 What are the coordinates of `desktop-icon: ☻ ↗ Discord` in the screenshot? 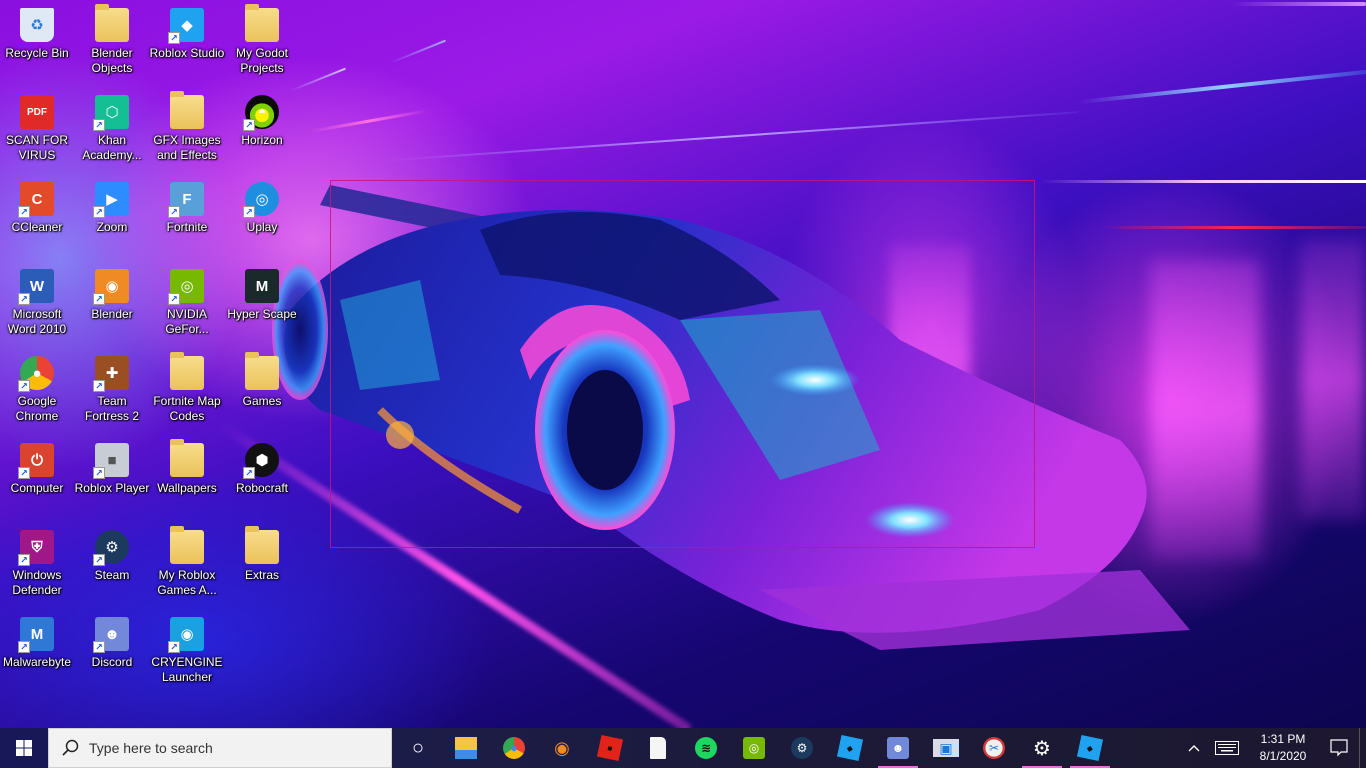 It's located at (112, 639).